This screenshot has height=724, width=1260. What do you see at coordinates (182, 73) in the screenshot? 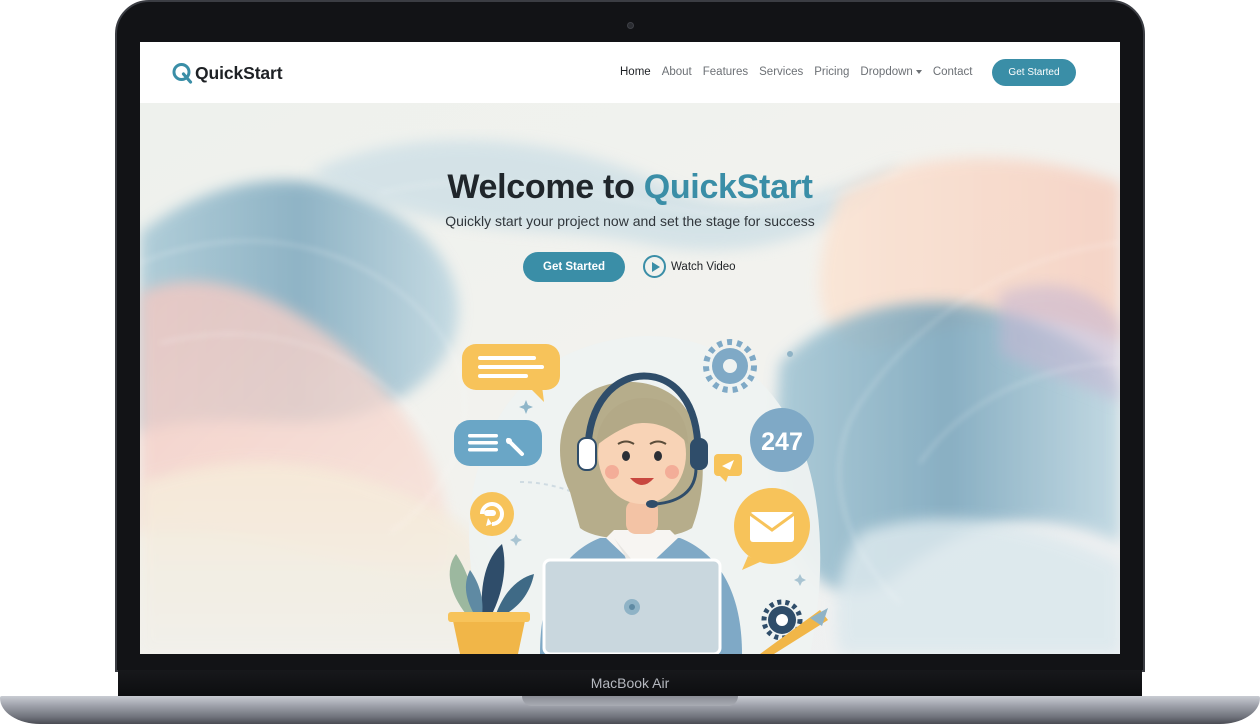
I see `q-logo-icon` at bounding box center [182, 73].